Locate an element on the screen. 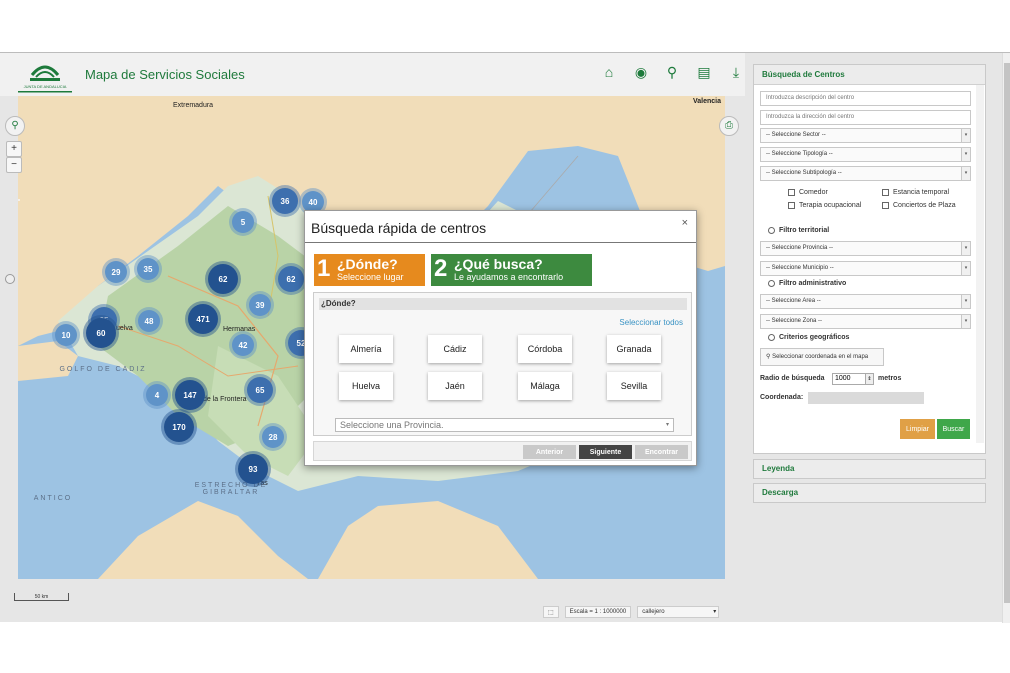 This screenshot has width=1010, height=673. cluster-marker: 5 is located at coordinates (243, 222).